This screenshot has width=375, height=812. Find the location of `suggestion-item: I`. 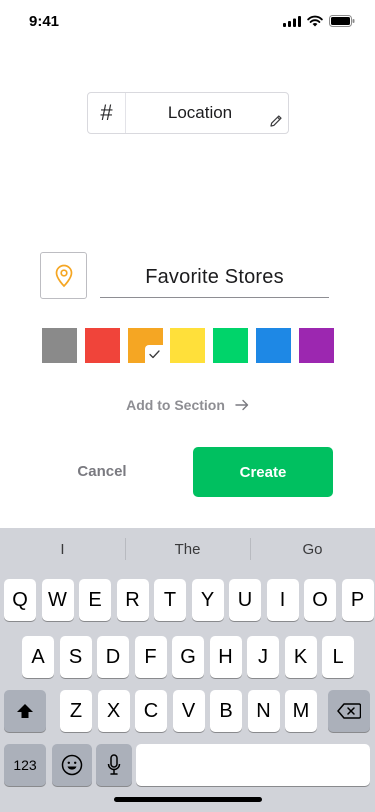

suggestion-item: I is located at coordinates (62, 549).